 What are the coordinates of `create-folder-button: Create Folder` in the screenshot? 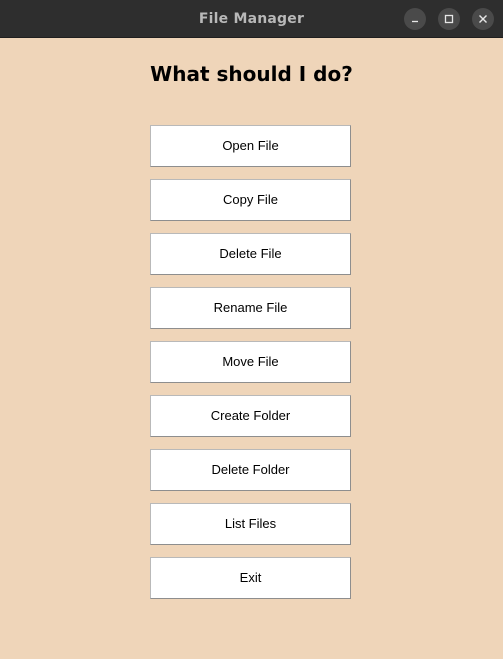 It's located at (250, 416).